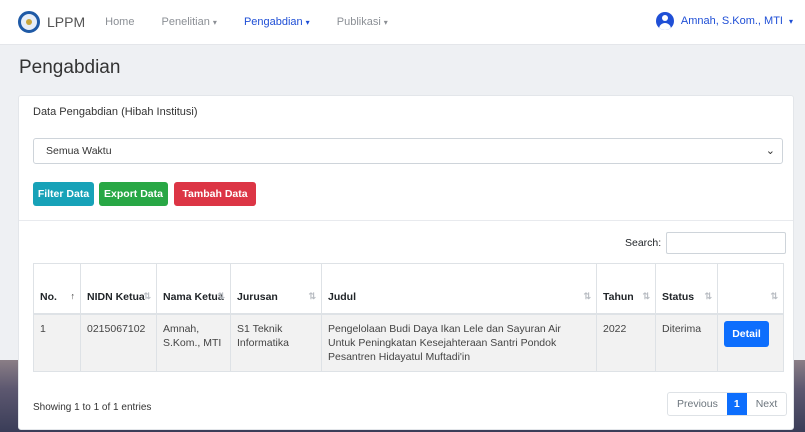 Image resolution: width=805 pixels, height=432 pixels. Describe the element at coordinates (276, 289) in the screenshot. I see `column-header-jurusan: Jurusan ⇅` at that location.